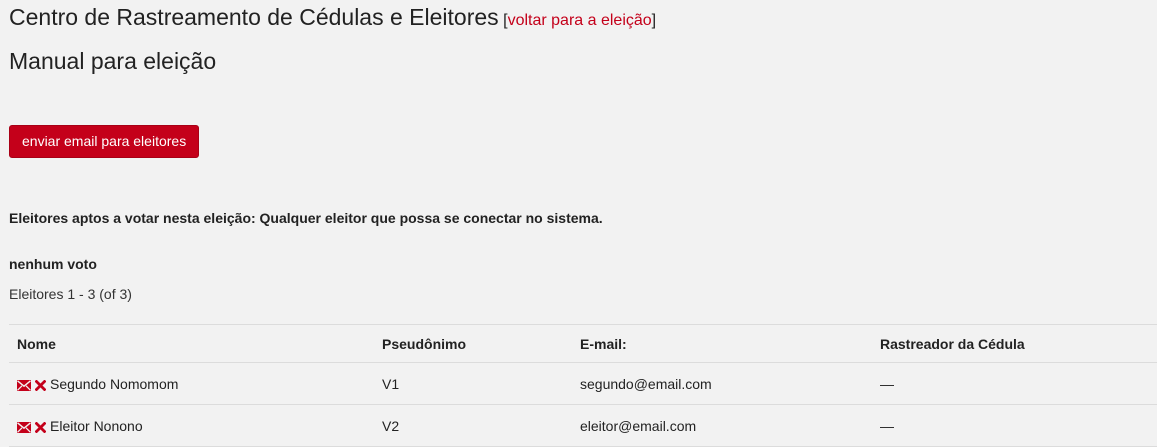 The width and height of the screenshot is (1157, 447). I want to click on back-bracket-close: ], so click(654, 20).